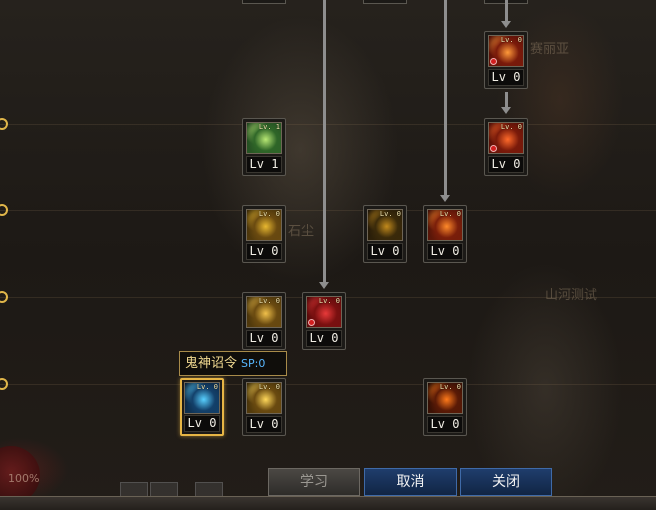  What do you see at coordinates (264, 138) in the screenshot?
I see `skill-icon: Lv. 1` at bounding box center [264, 138].